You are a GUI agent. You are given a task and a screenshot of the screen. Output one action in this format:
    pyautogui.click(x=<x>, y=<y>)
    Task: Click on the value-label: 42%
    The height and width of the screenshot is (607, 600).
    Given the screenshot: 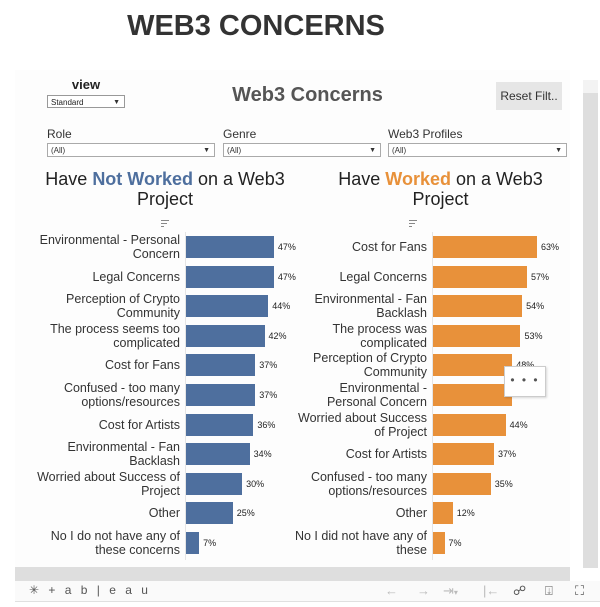 What is the action you would take?
    pyautogui.click(x=277, y=335)
    